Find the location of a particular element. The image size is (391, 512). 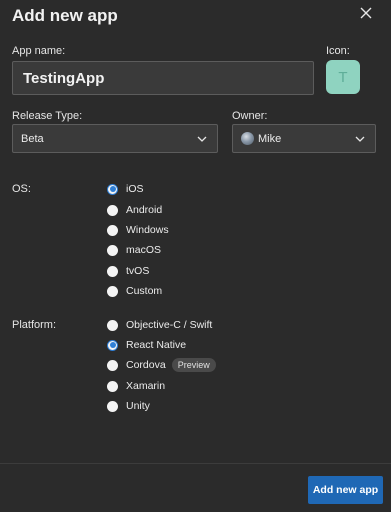

platform-option-react-native: React Native is located at coordinates (146, 345).